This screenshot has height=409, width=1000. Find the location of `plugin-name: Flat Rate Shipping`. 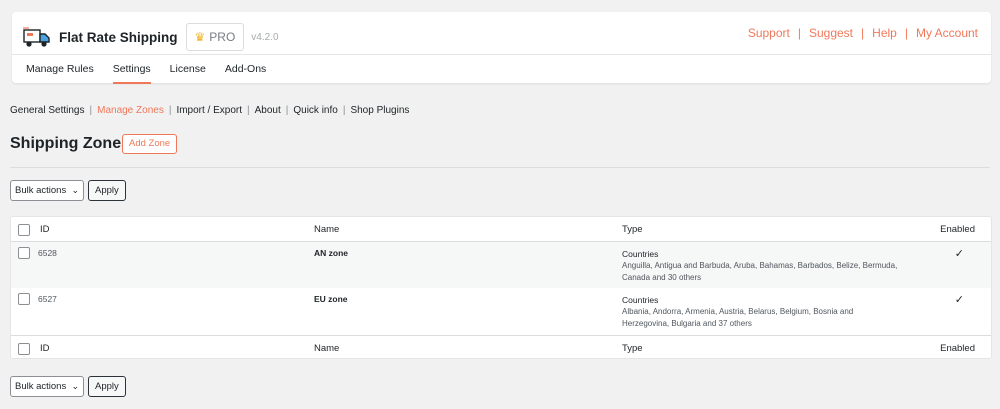

plugin-name: Flat Rate Shipping is located at coordinates (118, 37).